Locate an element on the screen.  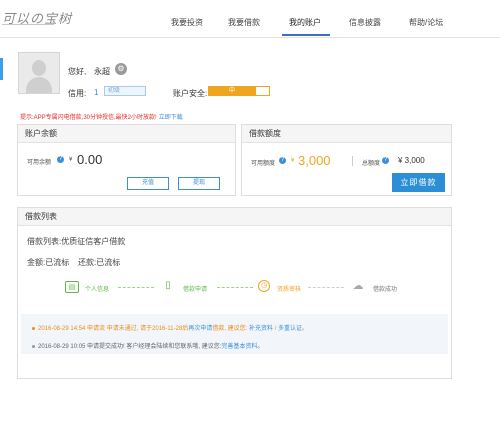
balance-panel: 账户余额 可用余额 ? ¥ 0.00 充值 提现 is located at coordinates (126, 160).